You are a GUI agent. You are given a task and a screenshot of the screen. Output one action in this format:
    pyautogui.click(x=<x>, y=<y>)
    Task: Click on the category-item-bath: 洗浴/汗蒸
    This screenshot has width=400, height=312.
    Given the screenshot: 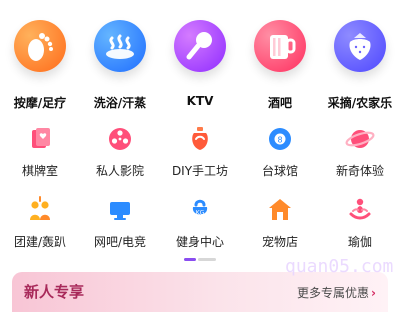 What is the action you would take?
    pyautogui.click(x=120, y=65)
    